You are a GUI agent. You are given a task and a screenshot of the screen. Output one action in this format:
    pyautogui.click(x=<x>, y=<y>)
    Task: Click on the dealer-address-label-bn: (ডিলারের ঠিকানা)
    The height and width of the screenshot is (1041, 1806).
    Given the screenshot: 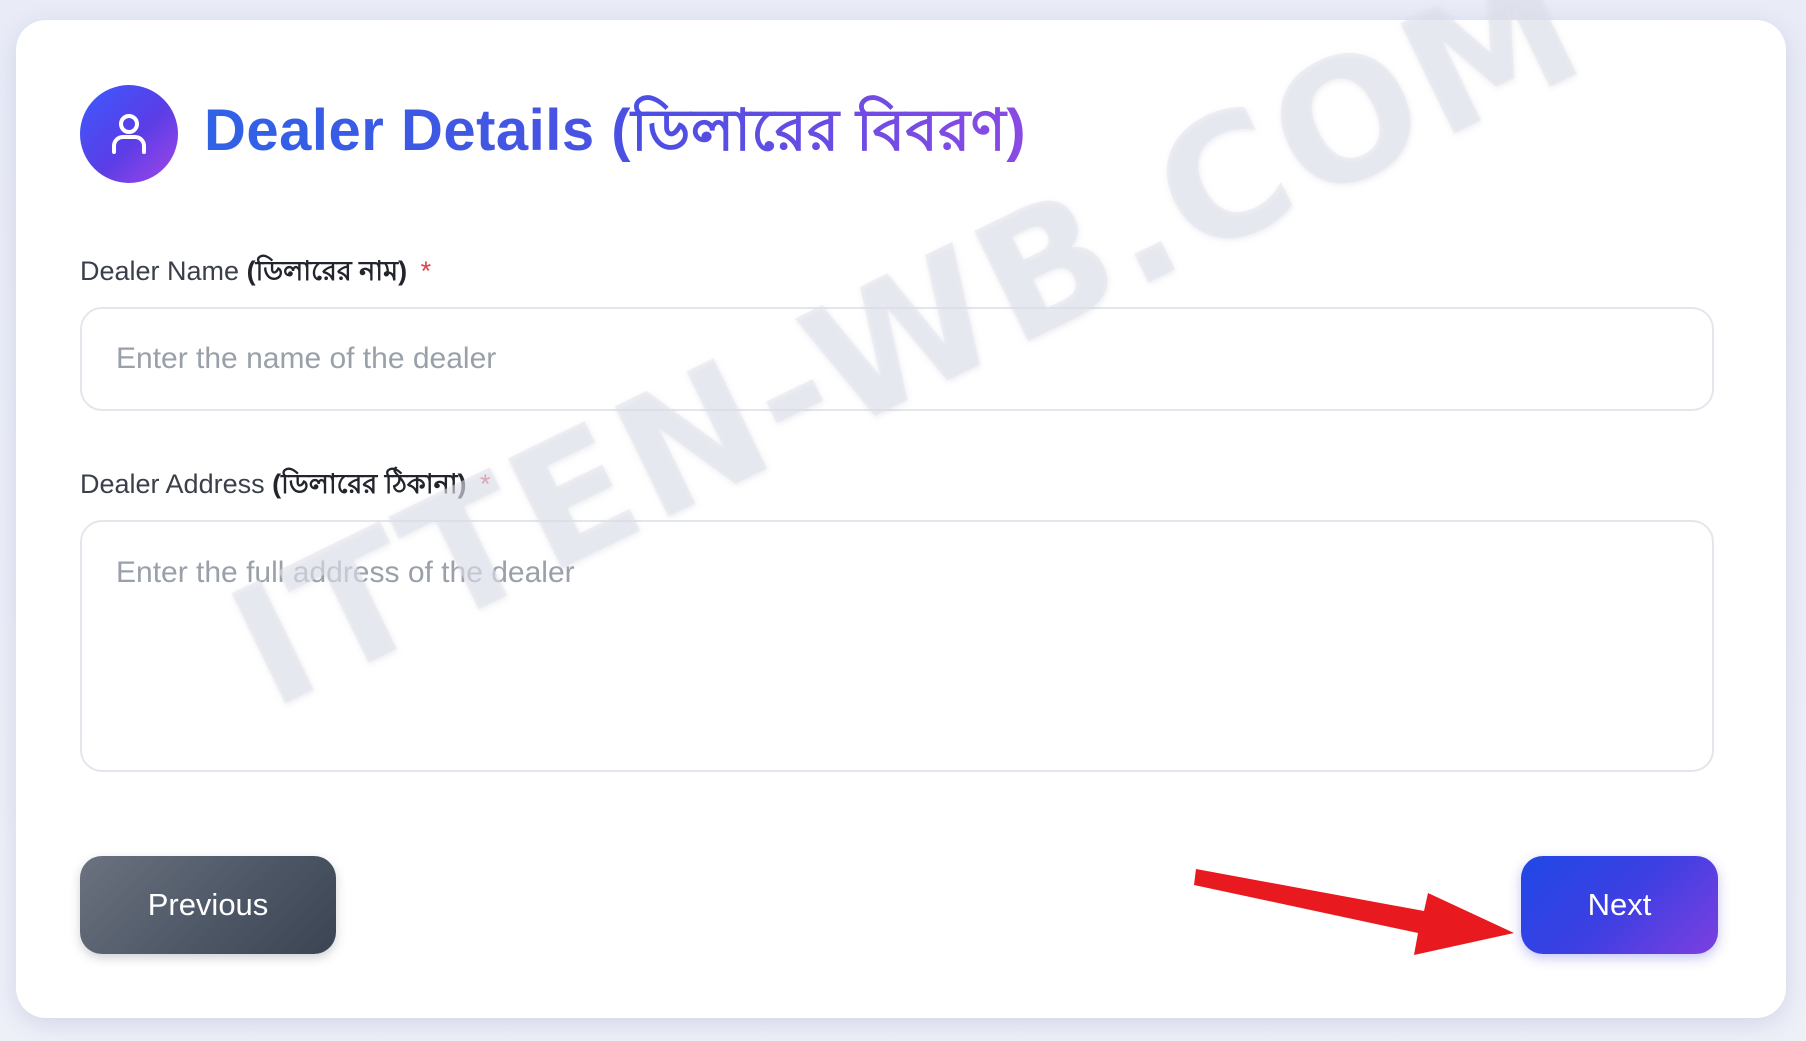 What is the action you would take?
    pyautogui.click(x=369, y=484)
    